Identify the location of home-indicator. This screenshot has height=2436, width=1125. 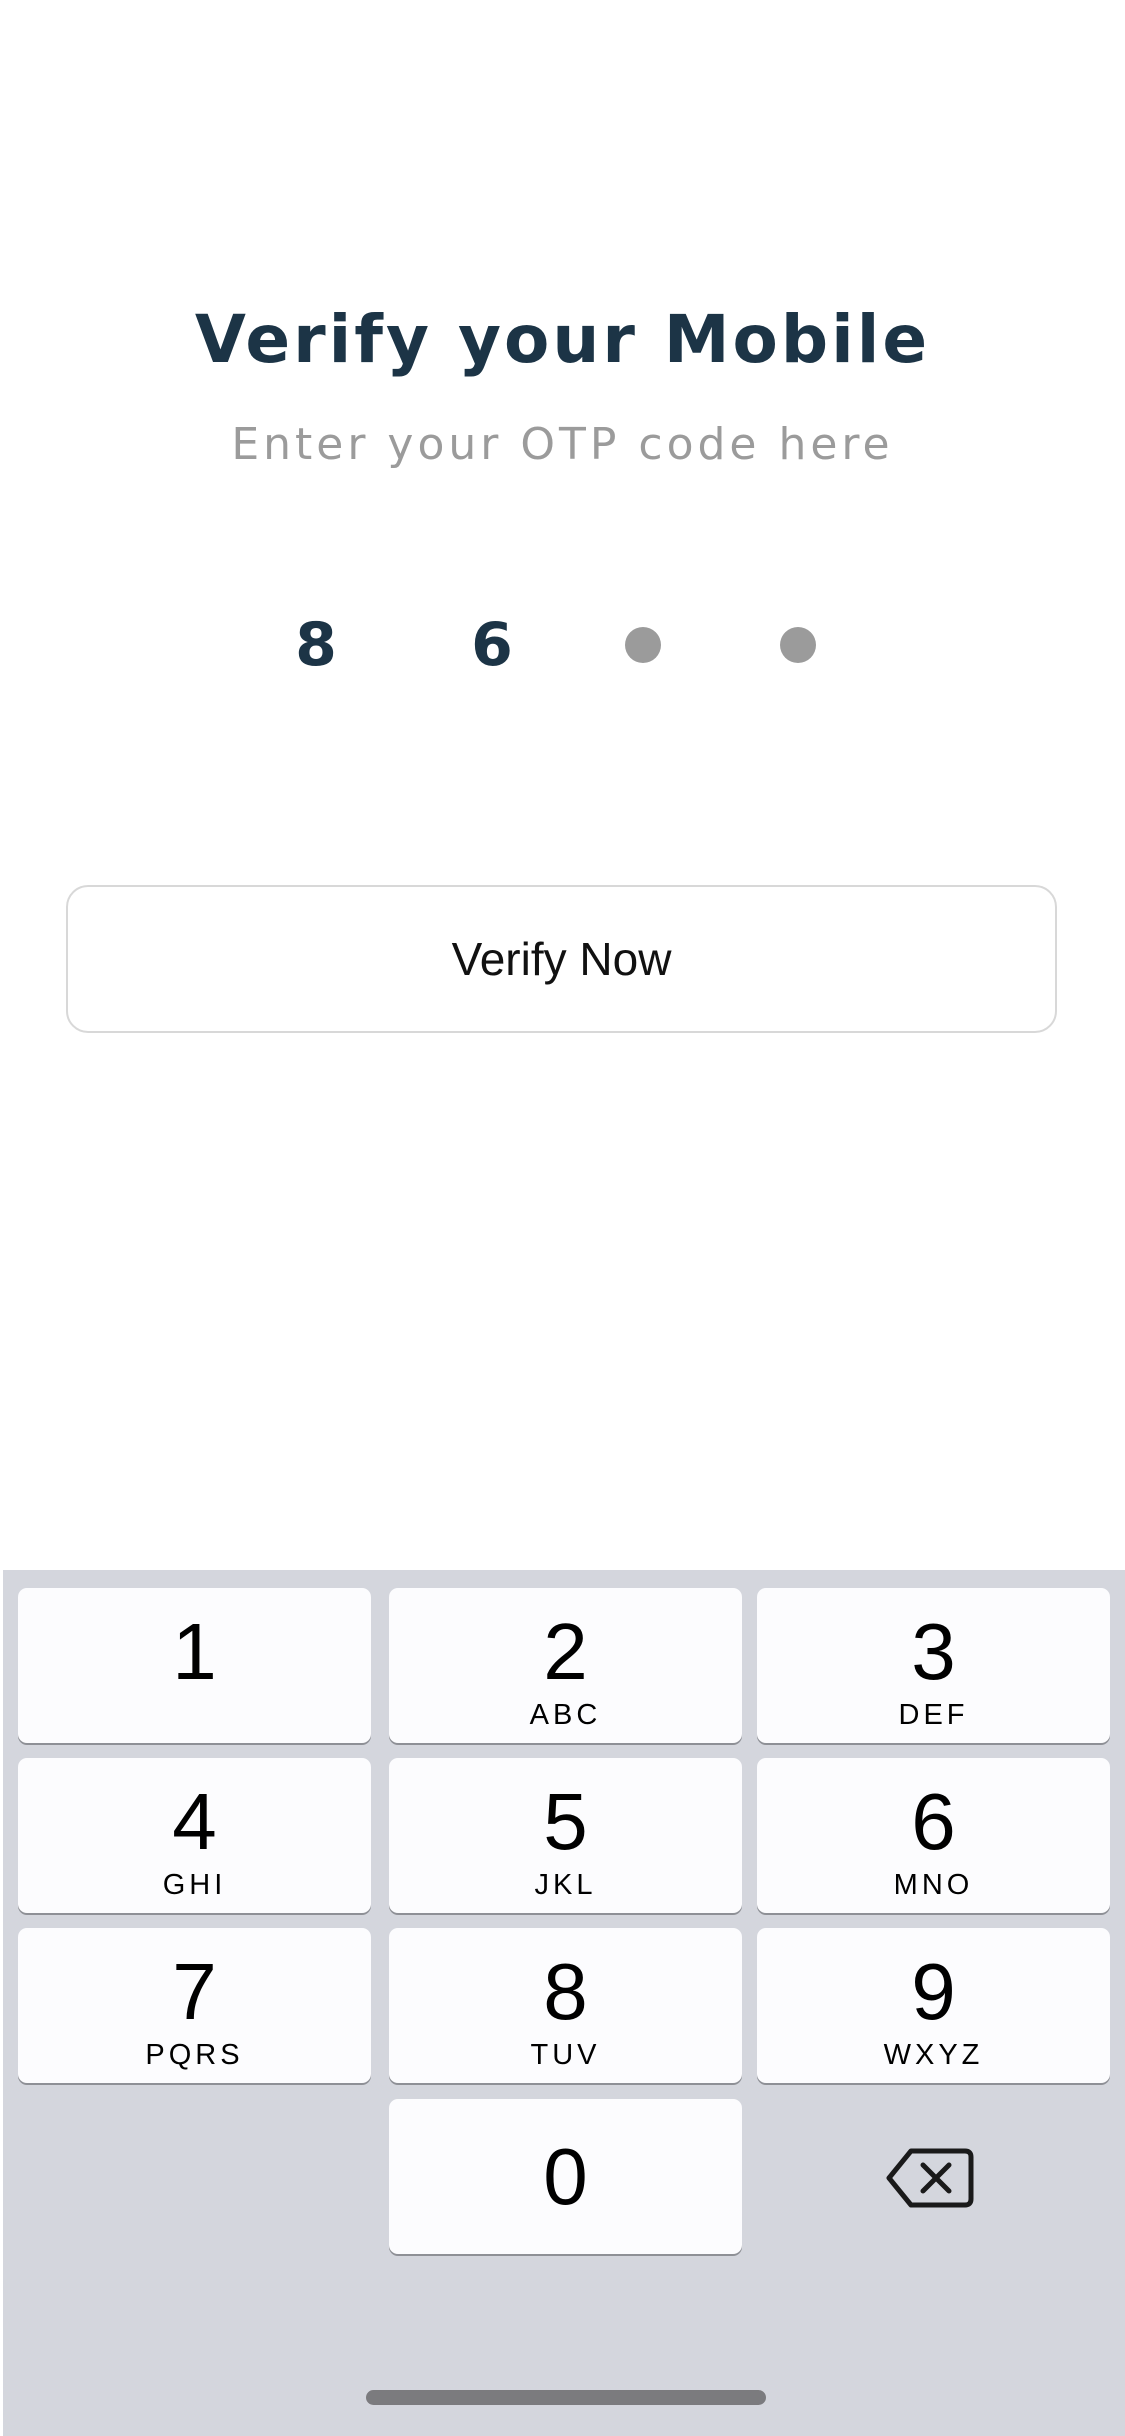
(566, 2397).